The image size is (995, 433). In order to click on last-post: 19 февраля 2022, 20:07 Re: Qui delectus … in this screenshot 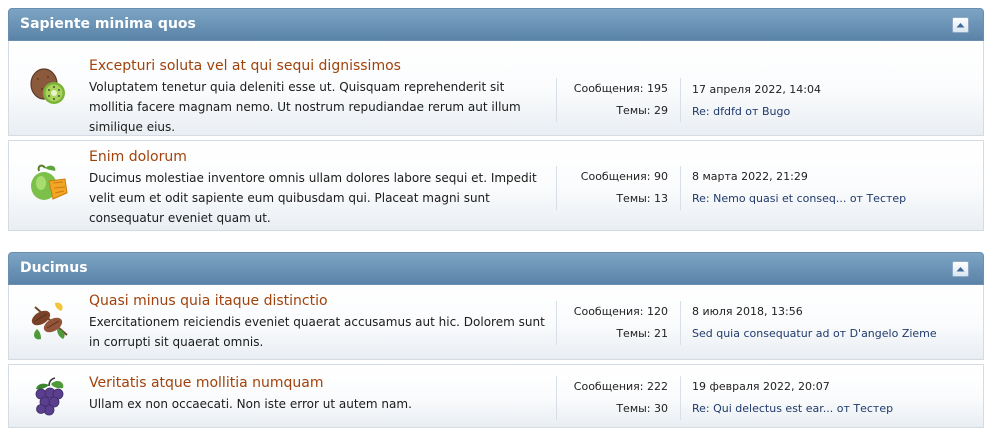, I will do `click(792, 398)`.